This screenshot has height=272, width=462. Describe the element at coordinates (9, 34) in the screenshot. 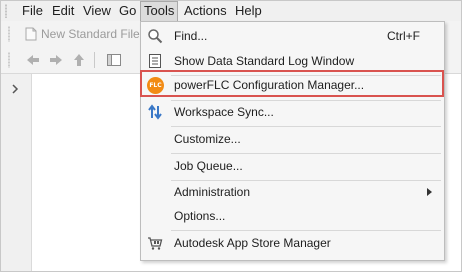

I see `toolbar-grip` at that location.